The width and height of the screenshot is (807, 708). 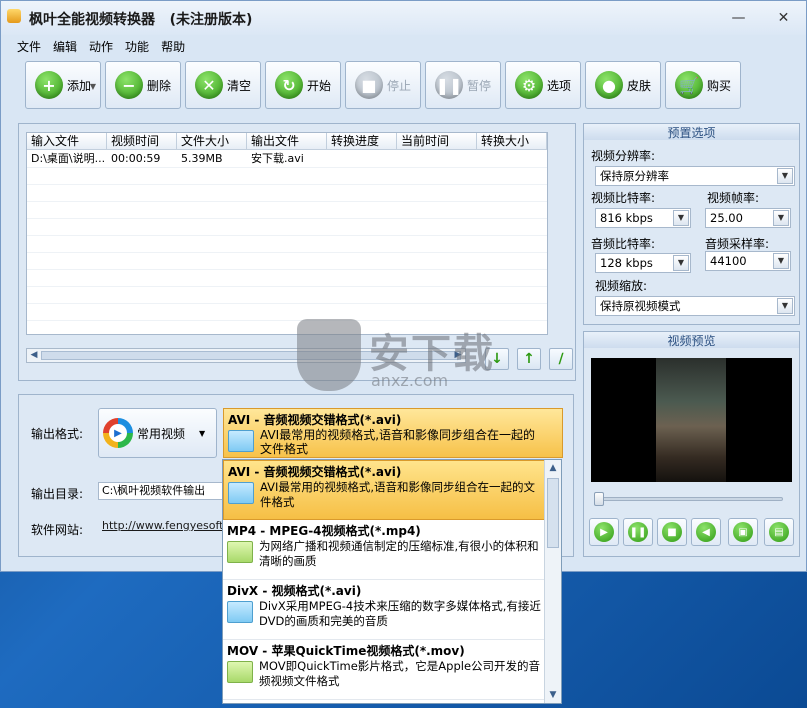 What do you see at coordinates (688, 499) in the screenshot?
I see `seek-slider` at bounding box center [688, 499].